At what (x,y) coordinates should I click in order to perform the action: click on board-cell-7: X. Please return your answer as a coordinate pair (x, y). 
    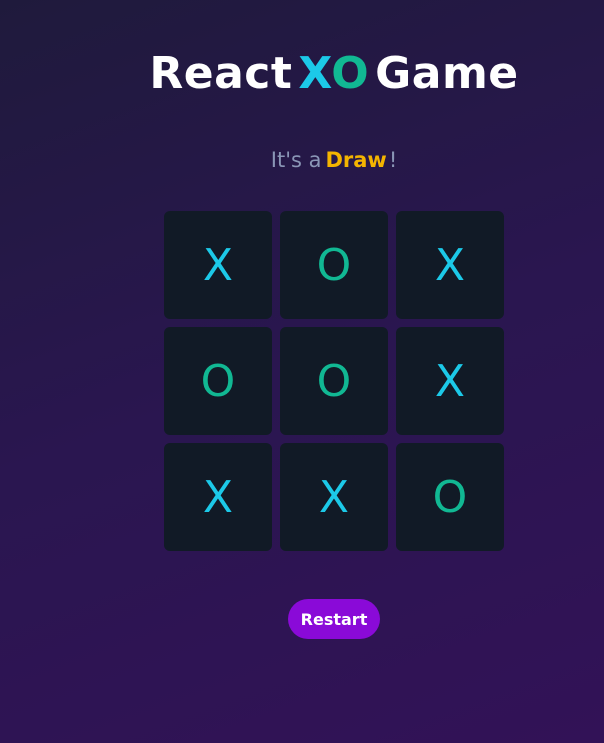
    Looking at the image, I should click on (218, 497).